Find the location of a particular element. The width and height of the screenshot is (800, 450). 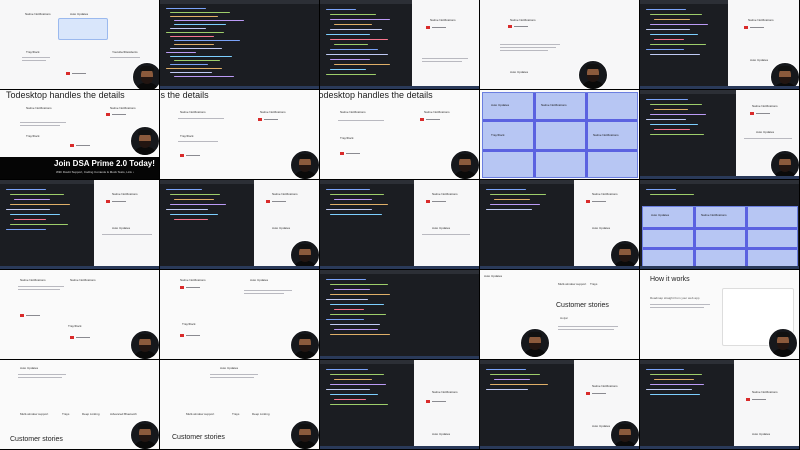

tile-12: Native Notifications Auto Updates is located at coordinates (240, 225).